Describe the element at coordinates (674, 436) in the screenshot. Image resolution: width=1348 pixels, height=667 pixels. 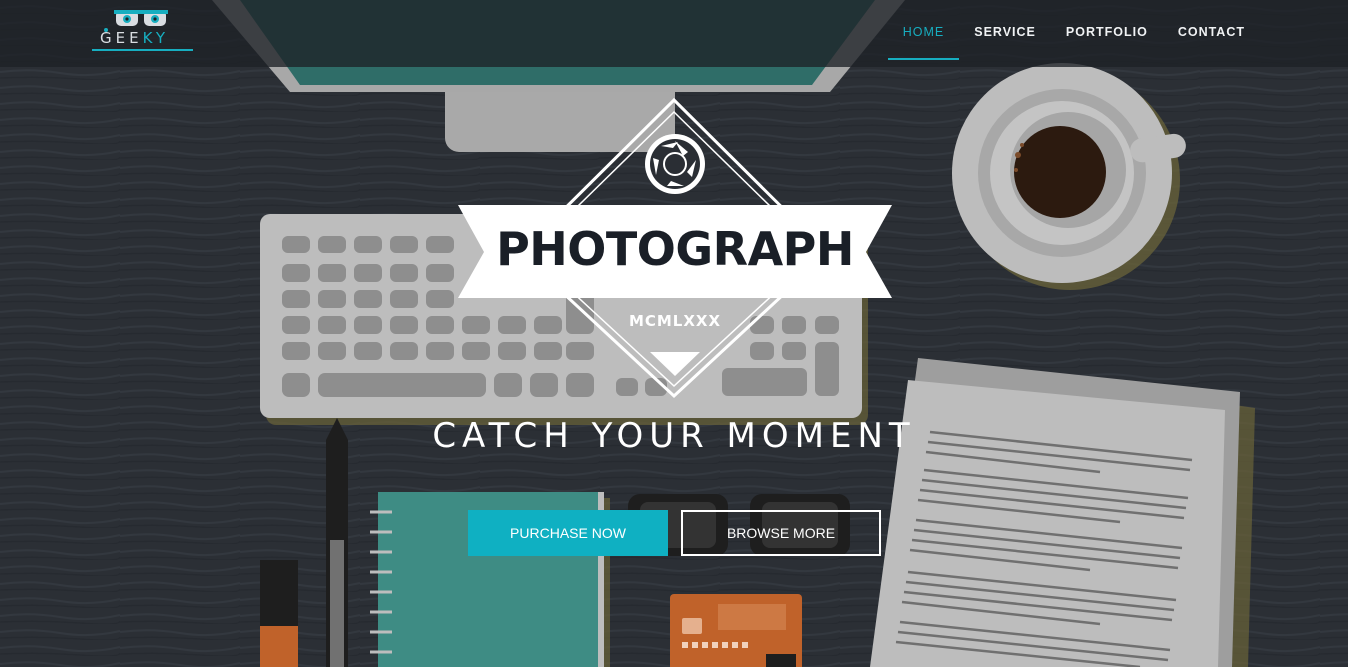
I see `hero-tagline: CATCH YOUR MOMENT` at that location.